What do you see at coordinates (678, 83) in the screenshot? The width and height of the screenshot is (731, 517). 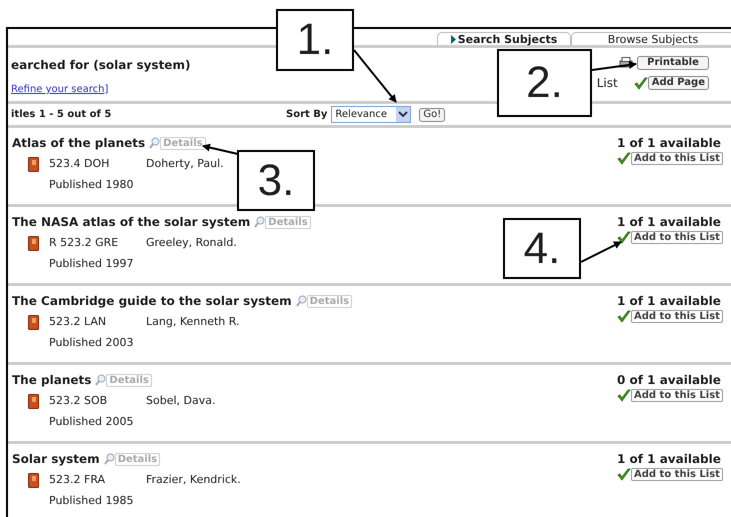 I see `add-page-button: Add Page` at bounding box center [678, 83].